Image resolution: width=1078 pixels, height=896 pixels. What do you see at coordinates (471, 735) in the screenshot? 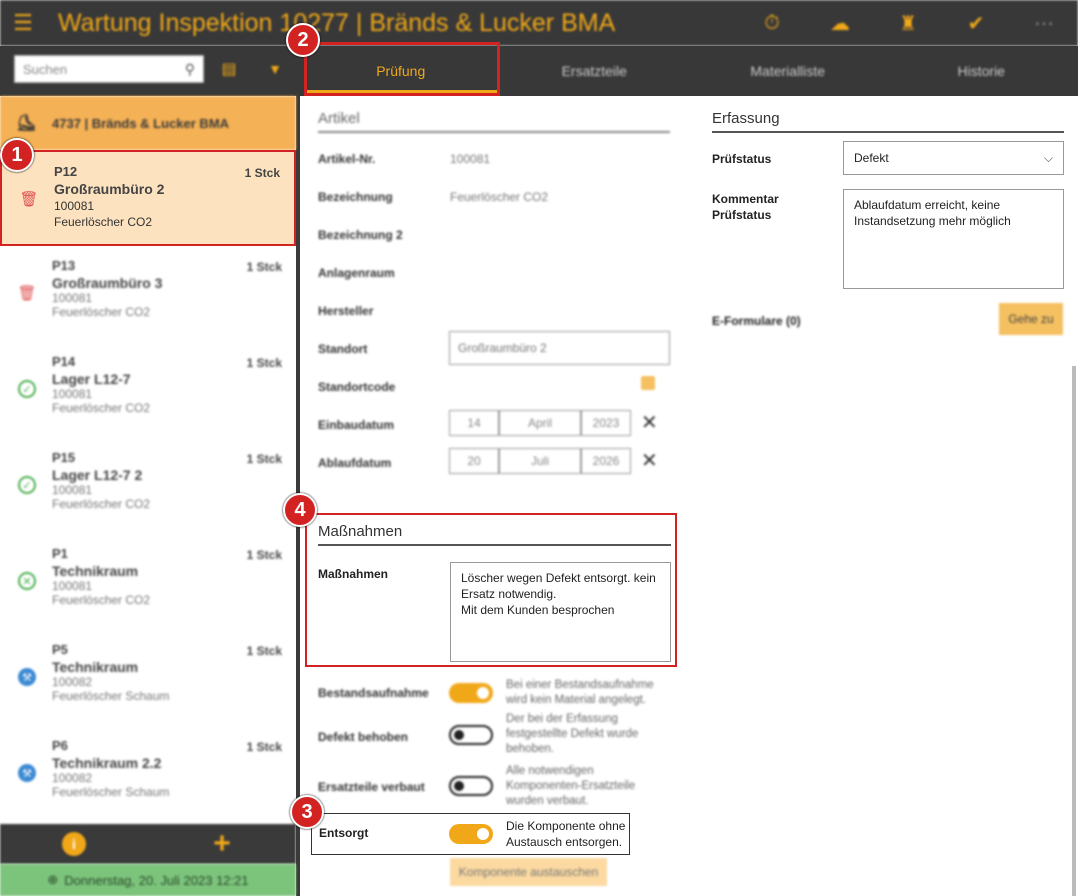
I see `defekt-behoben-toggle` at bounding box center [471, 735].